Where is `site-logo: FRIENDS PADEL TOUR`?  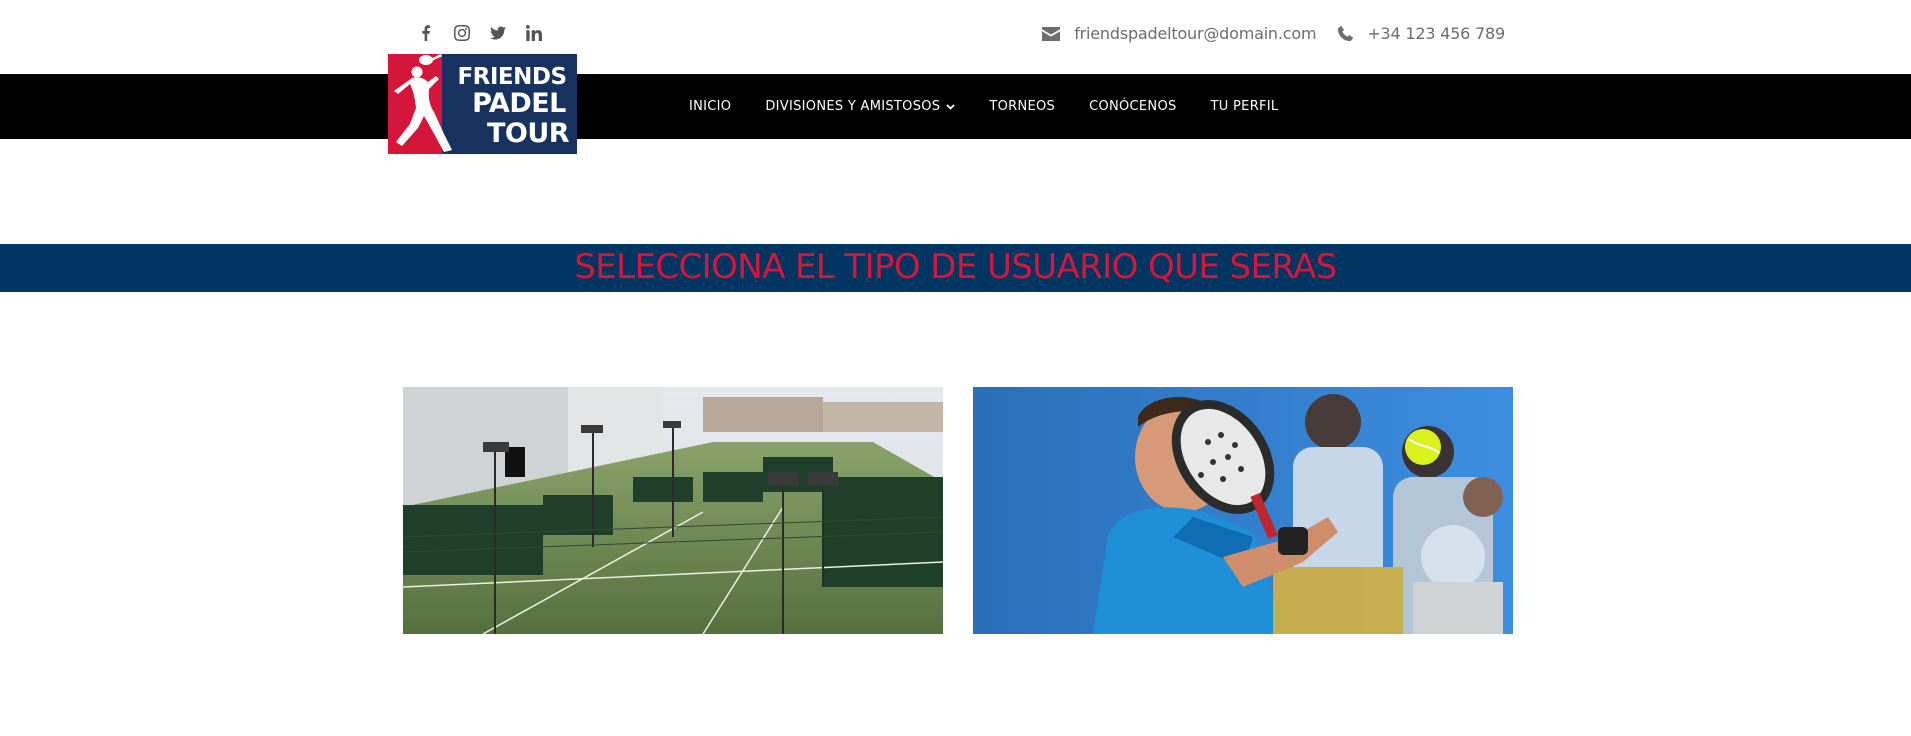
site-logo: FRIENDS PADEL TOUR is located at coordinates (482, 103).